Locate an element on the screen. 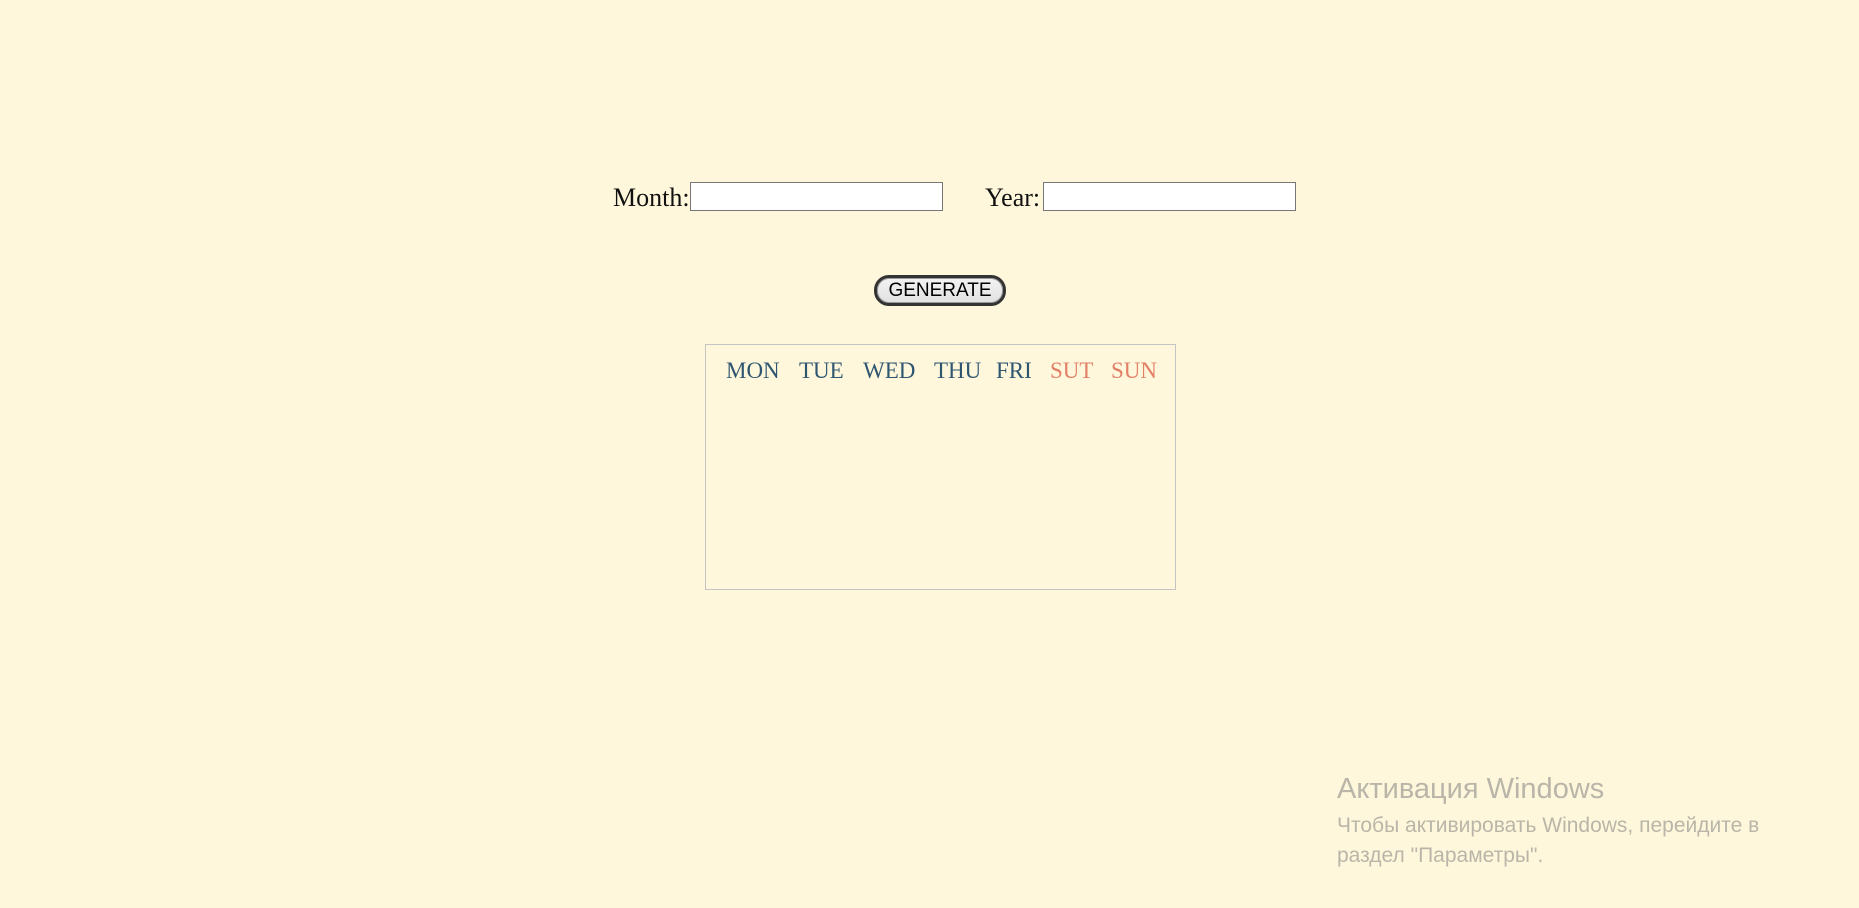  windows-activation-line-1: Чтобы активировать Windows, перейдите в is located at coordinates (1548, 825).